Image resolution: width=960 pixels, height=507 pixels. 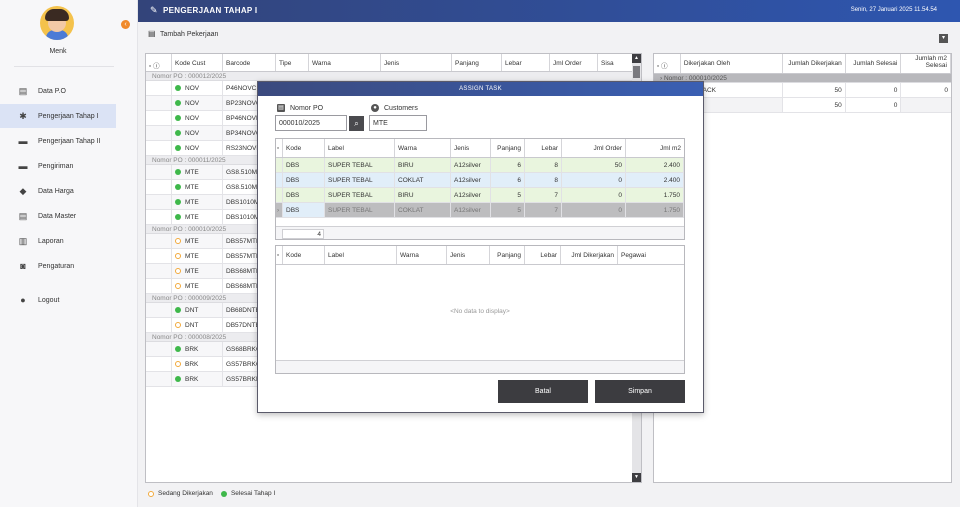 I want to click on sidebar-item-pengerjaan-tahap-1: ✱ Pengerjaan Tahap I, so click(x=58, y=116).